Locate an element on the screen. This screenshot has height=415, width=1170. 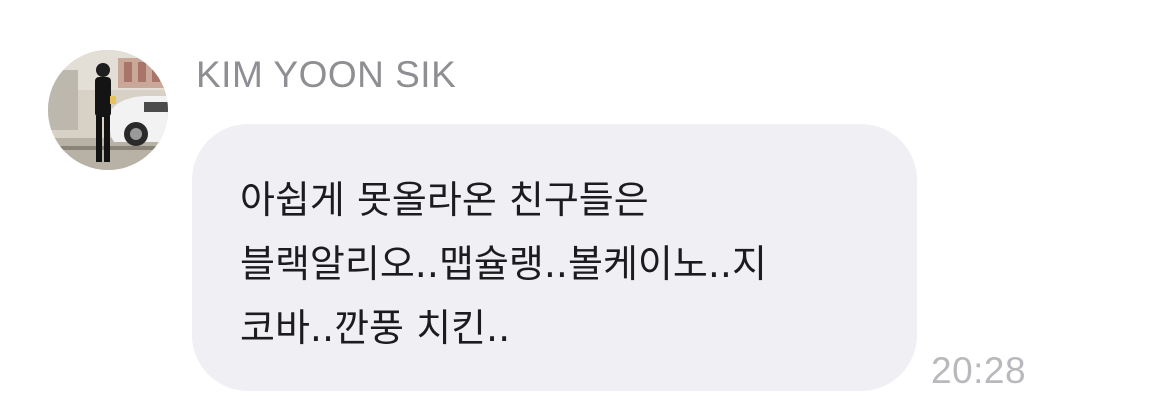
sender-name: KIM YOON SIK is located at coordinates (326, 74).